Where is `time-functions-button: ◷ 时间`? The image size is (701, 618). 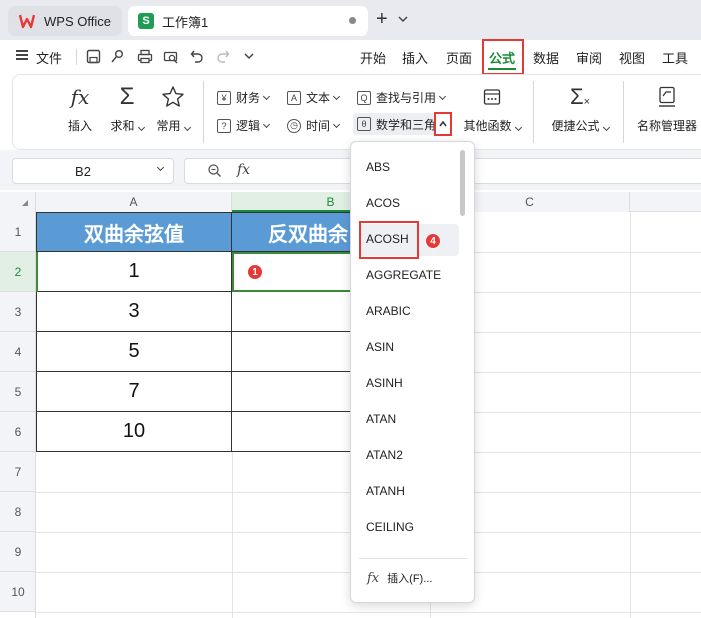
time-functions-button: ◷ 时间 is located at coordinates (314, 125).